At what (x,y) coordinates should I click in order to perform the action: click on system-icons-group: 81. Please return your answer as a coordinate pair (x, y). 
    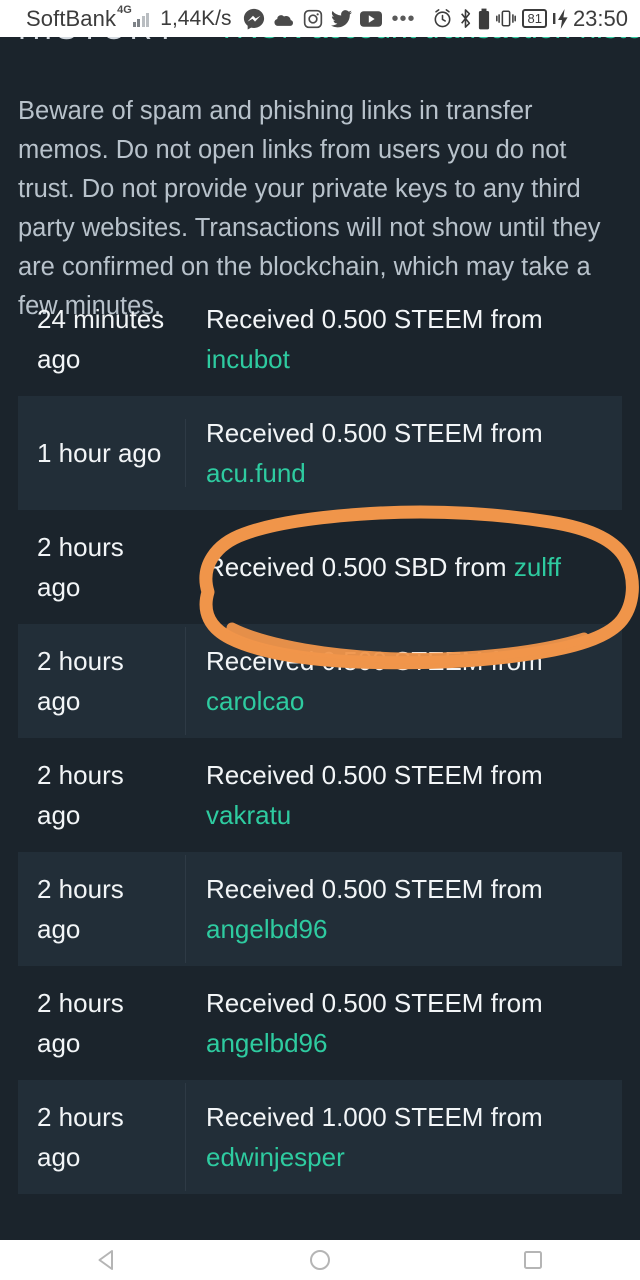
    Looking at the image, I should click on (500, 19).